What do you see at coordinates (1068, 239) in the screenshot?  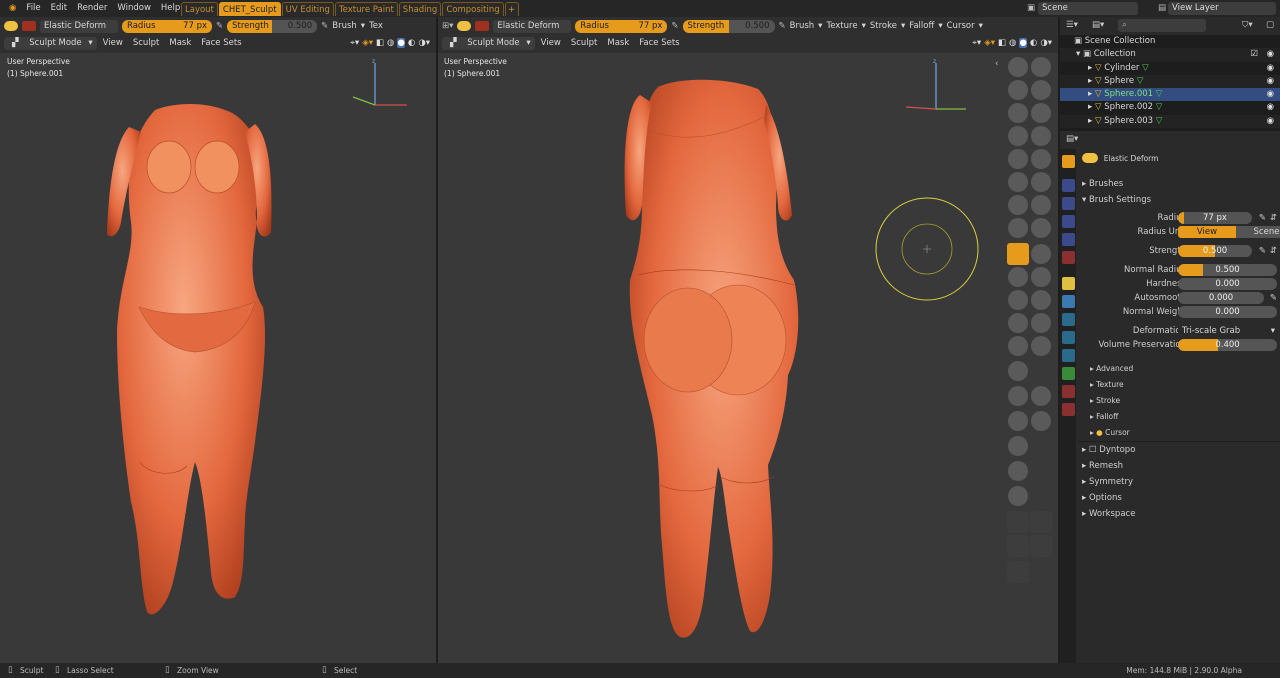 I see `scene-tab-icon` at bounding box center [1068, 239].